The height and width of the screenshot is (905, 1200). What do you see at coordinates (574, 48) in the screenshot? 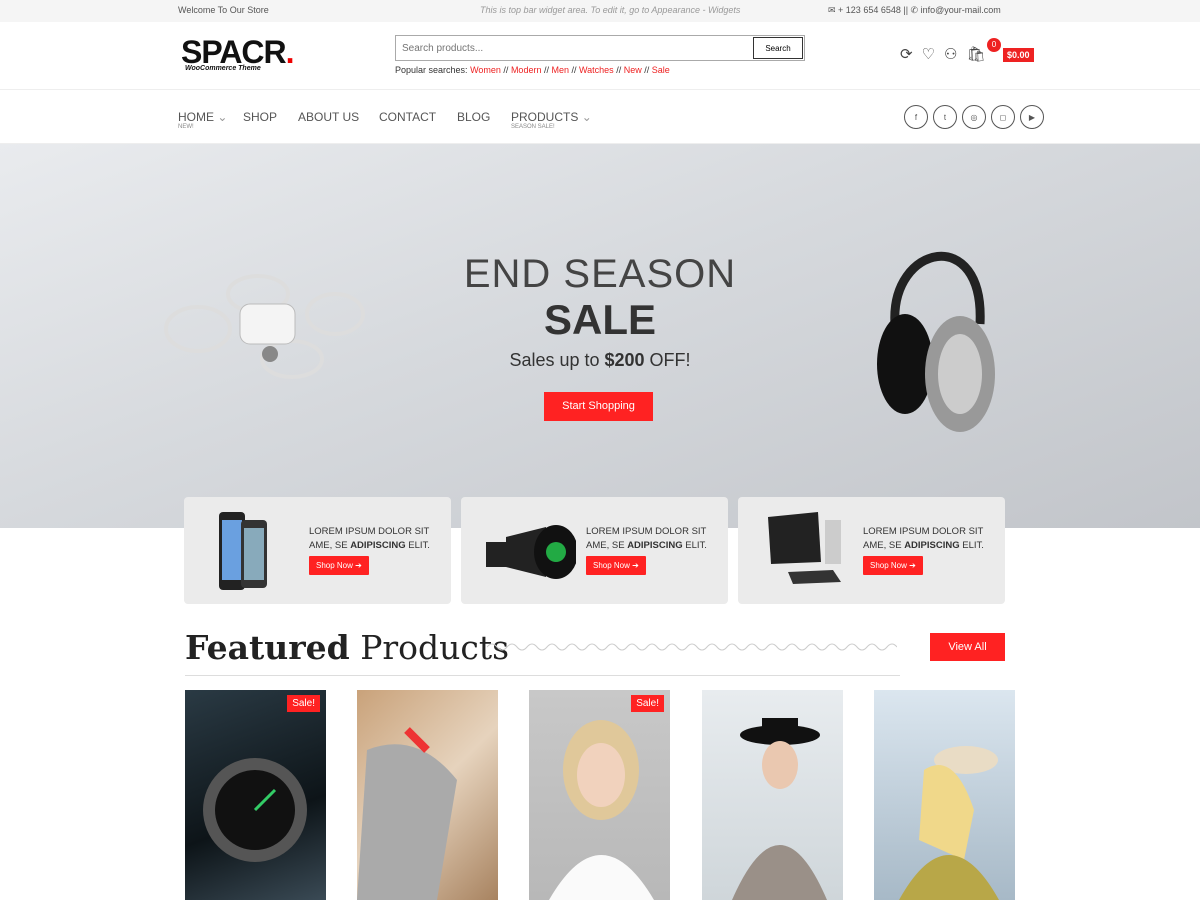
I see `search-input` at bounding box center [574, 48].